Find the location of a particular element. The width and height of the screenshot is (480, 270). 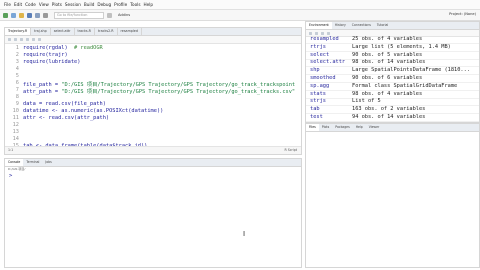

environment-object-name: resampled is located at coordinates (324, 39).